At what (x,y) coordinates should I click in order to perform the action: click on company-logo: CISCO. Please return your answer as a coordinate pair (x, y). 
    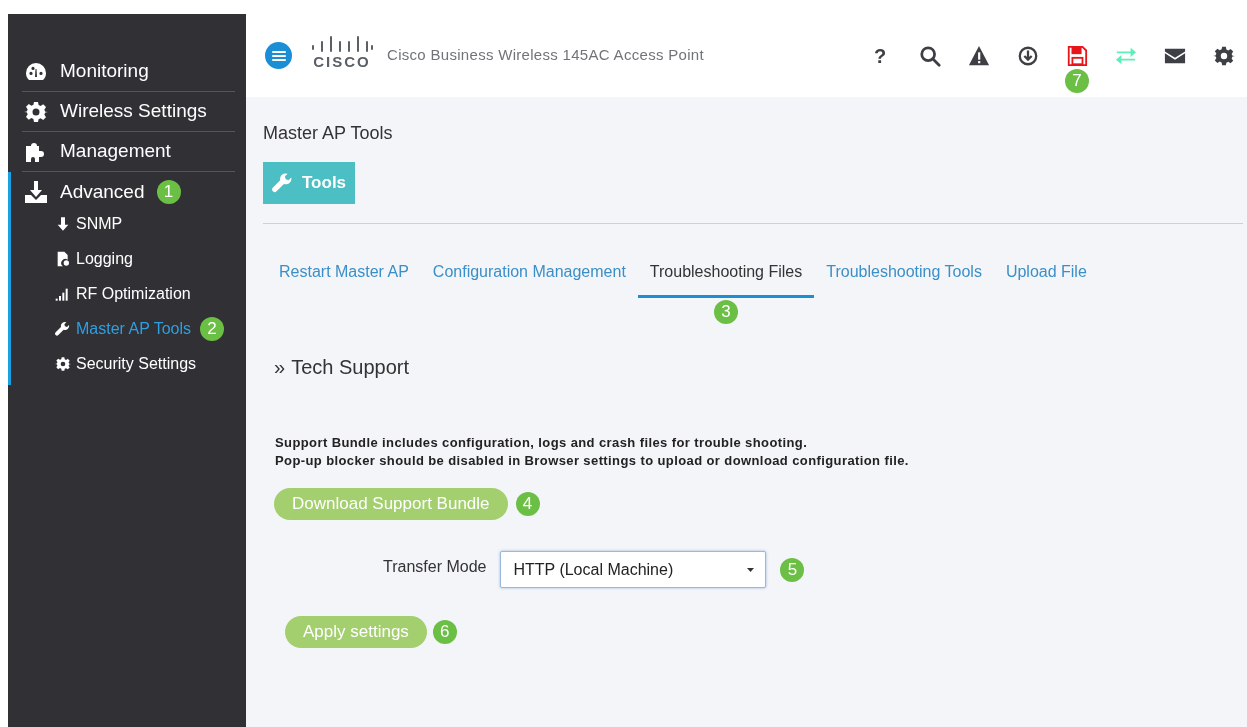
    Looking at the image, I should click on (342, 52).